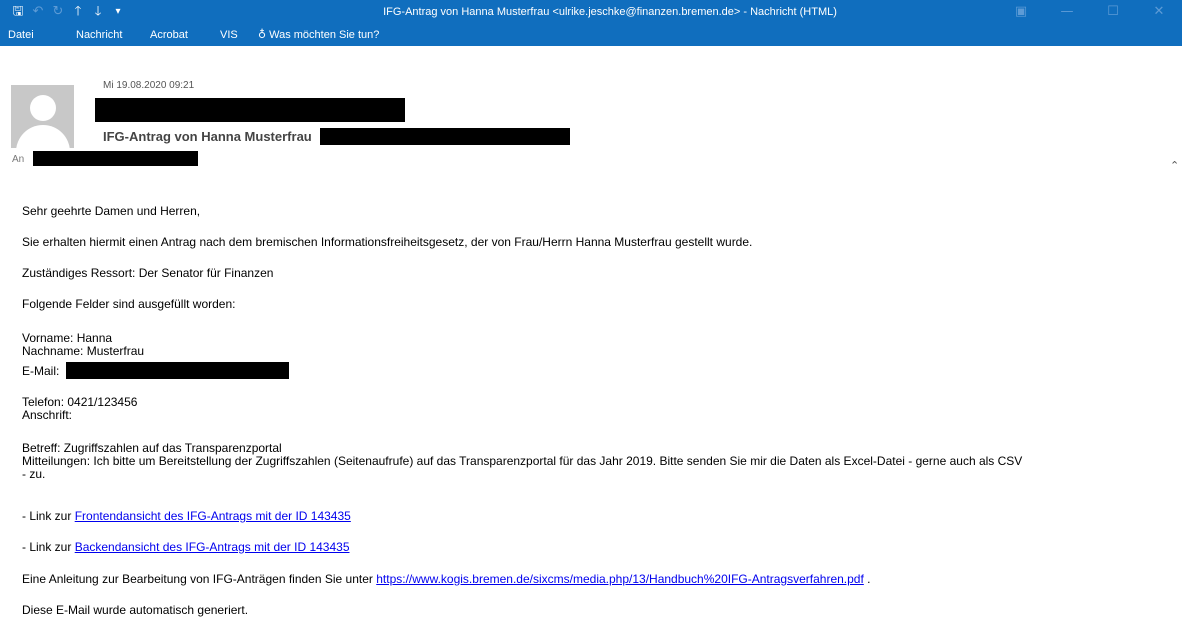 The image size is (1182, 627). I want to click on ribbon-display-icon: ▣, so click(1021, 12).